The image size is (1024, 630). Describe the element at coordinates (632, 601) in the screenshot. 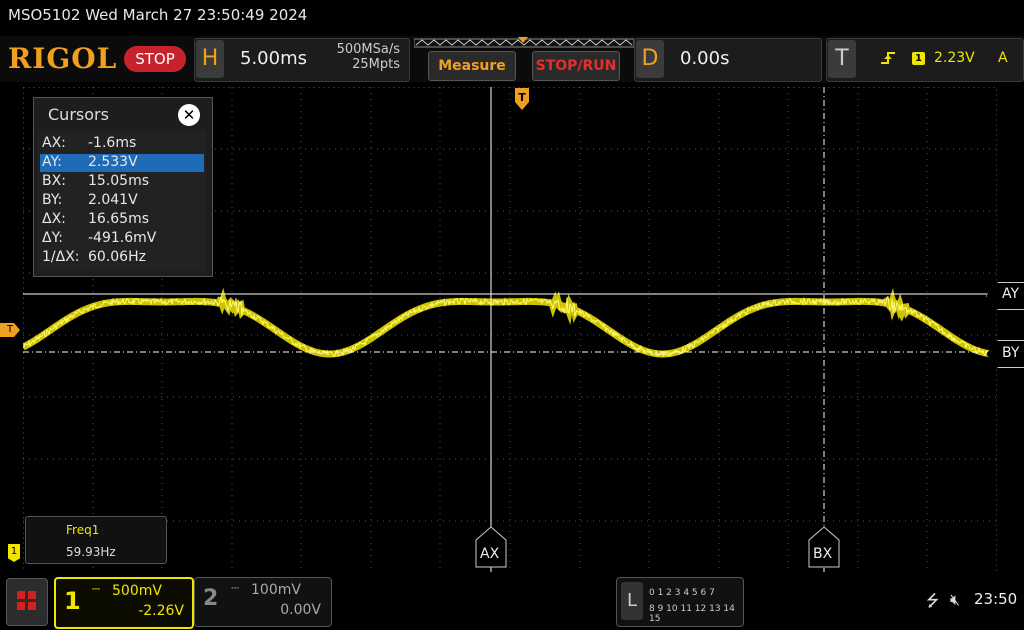

I see `logic-letter: L` at that location.